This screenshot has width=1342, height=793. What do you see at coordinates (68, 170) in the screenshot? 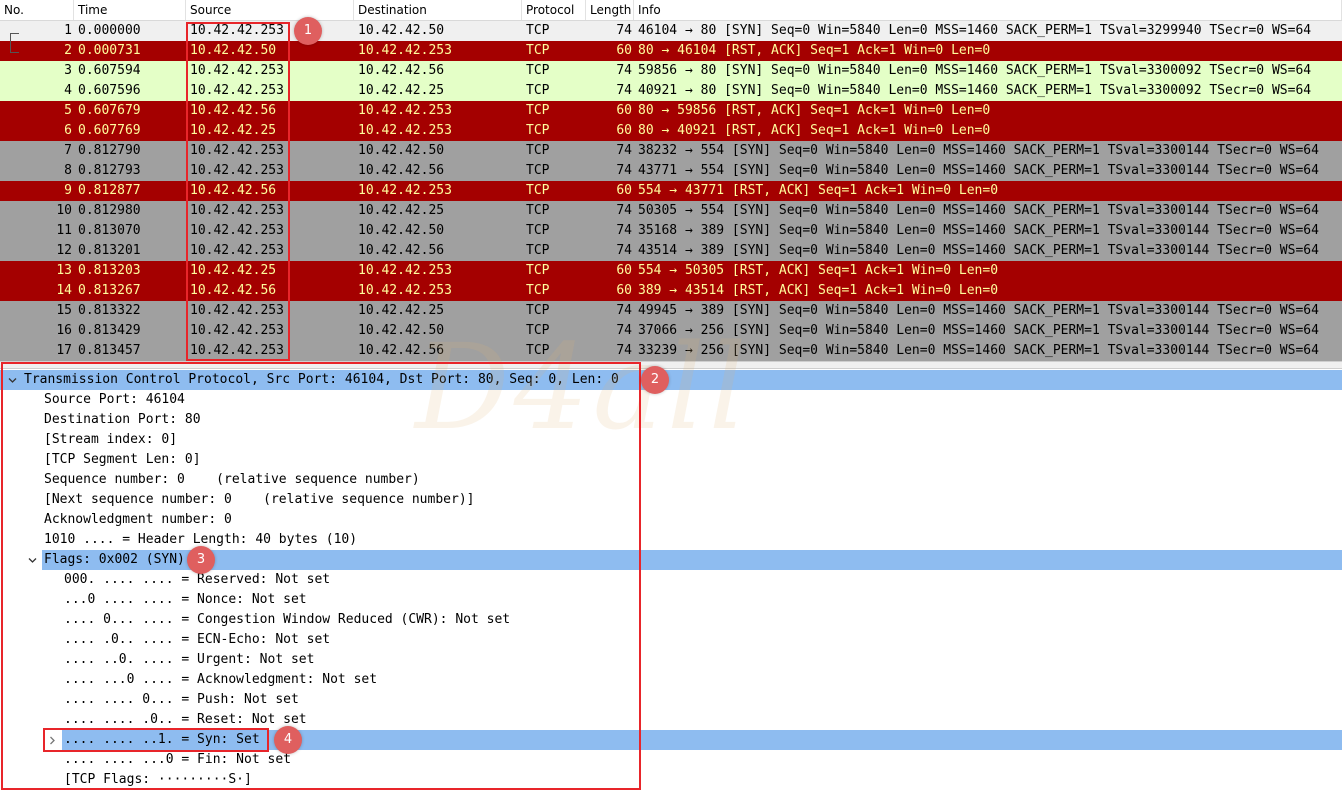
I see `packet-no-cell: 8` at bounding box center [68, 170].